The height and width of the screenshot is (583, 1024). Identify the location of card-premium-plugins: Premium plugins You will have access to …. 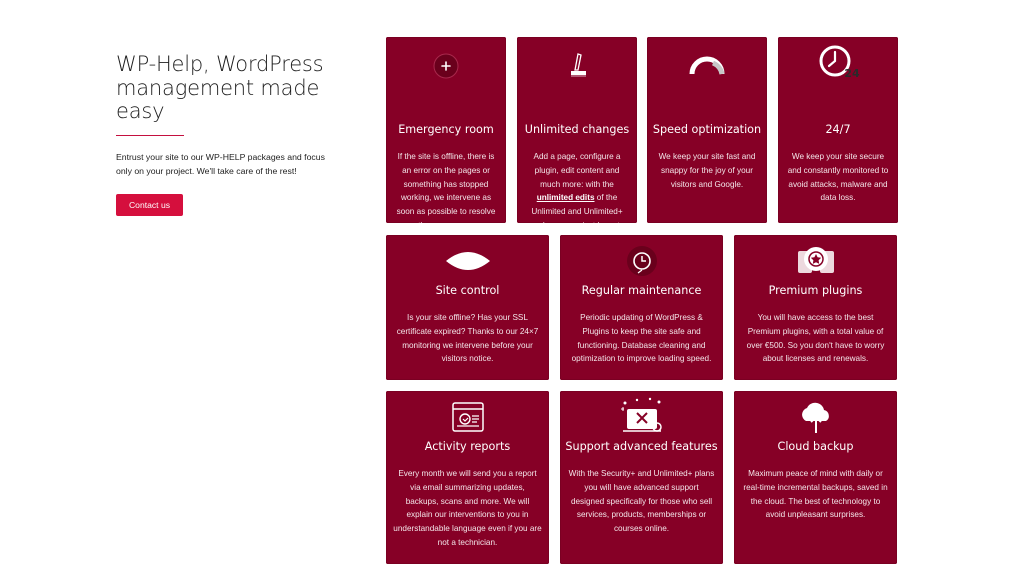
(815, 307).